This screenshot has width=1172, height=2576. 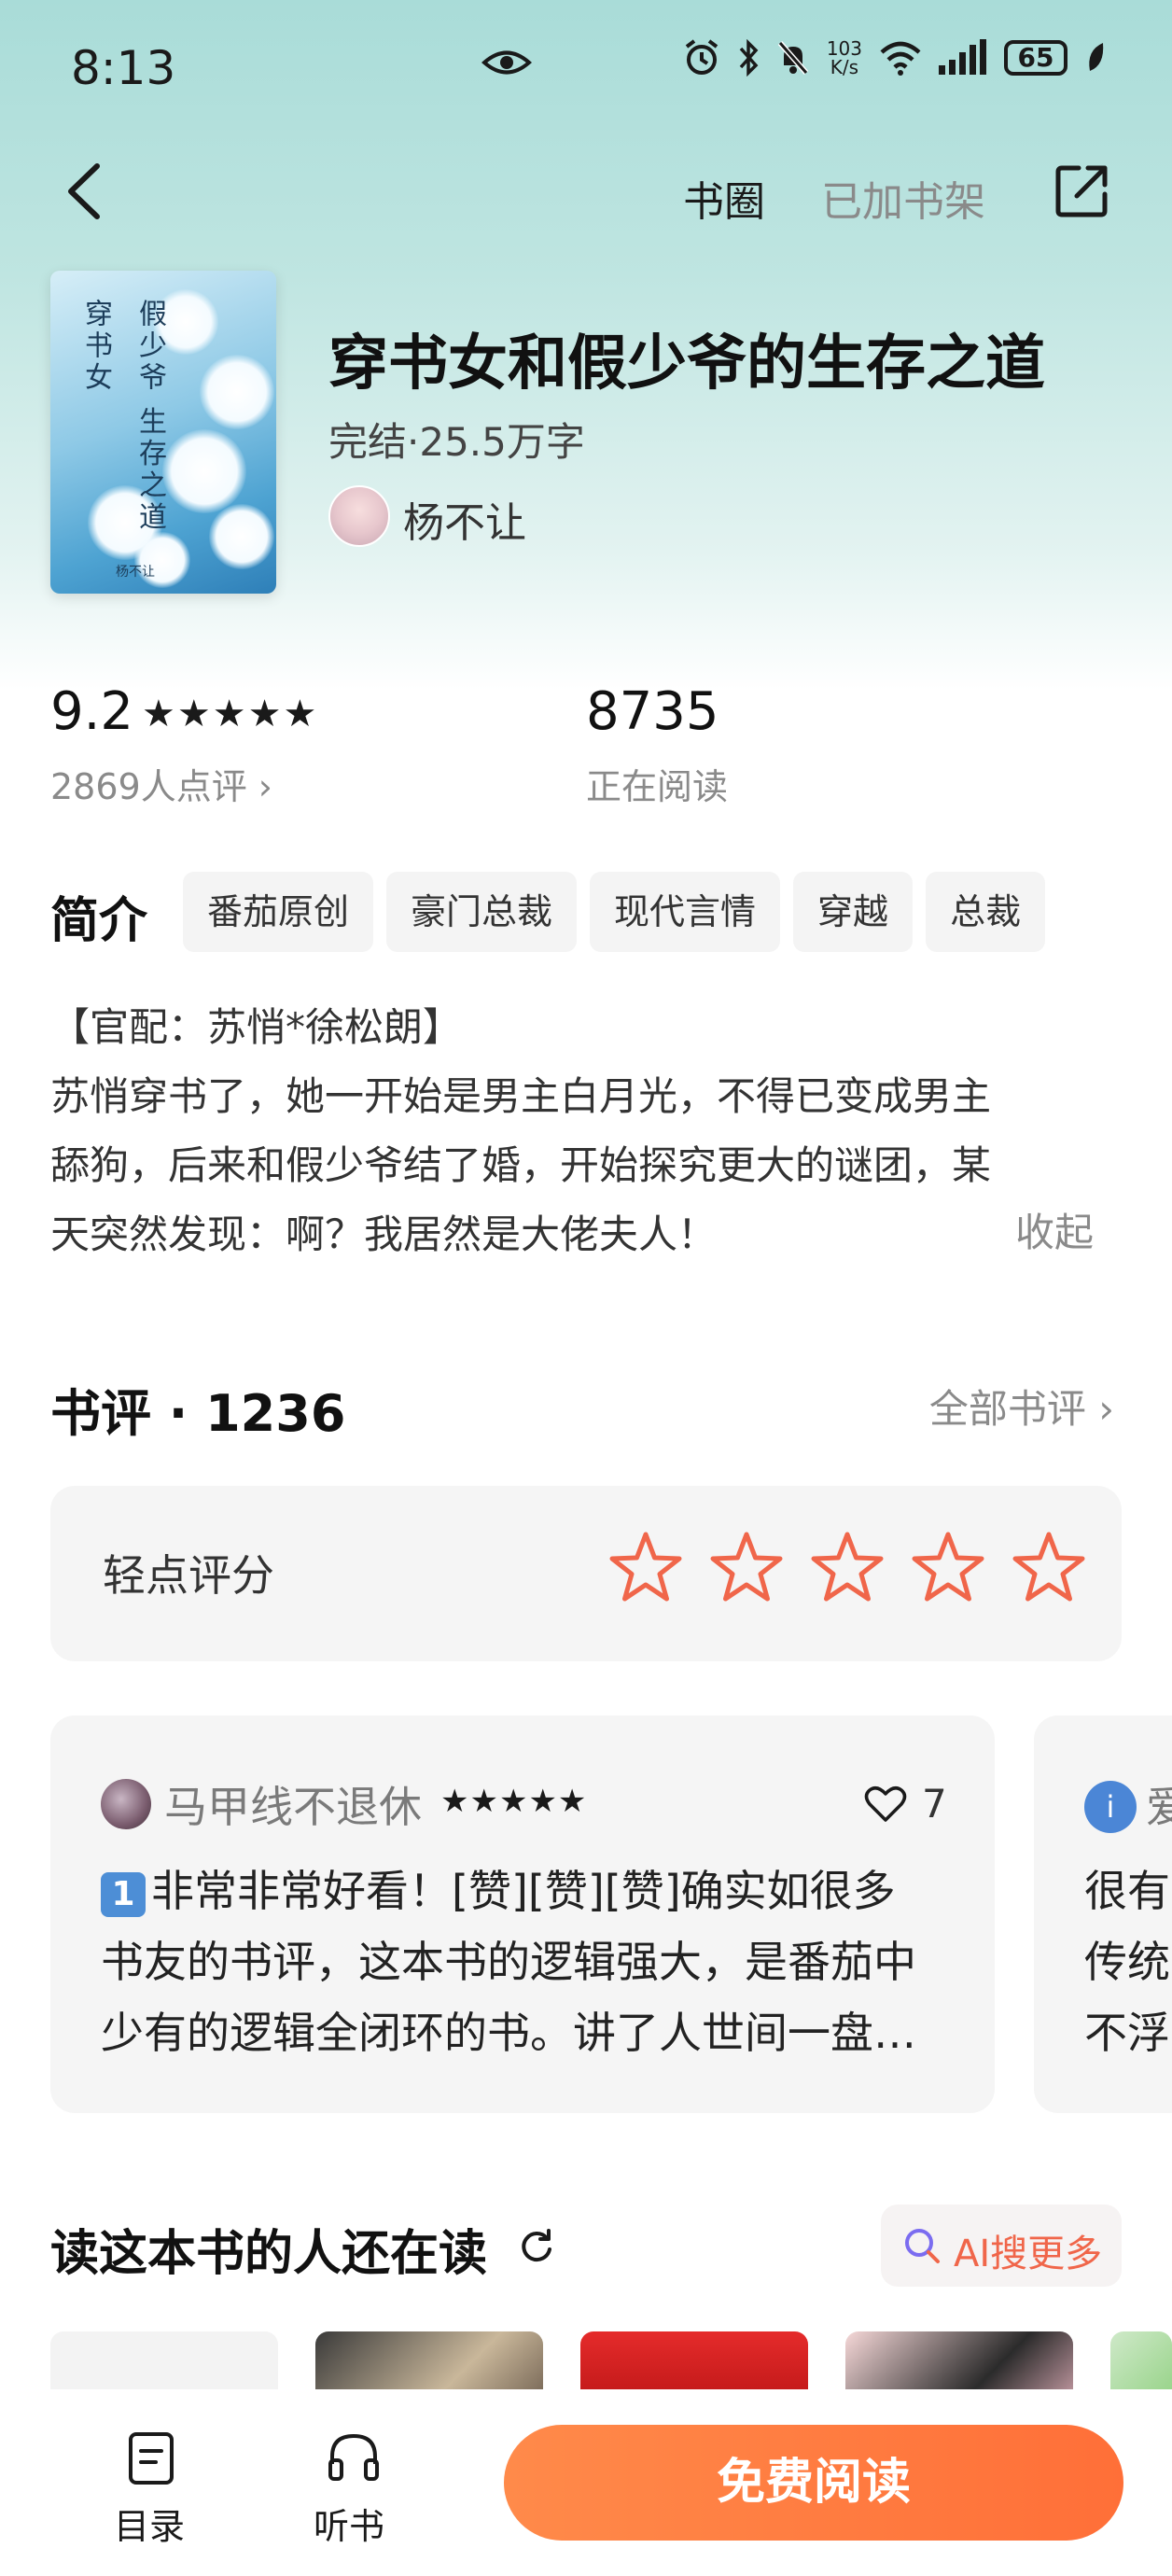 What do you see at coordinates (511, 1890) in the screenshot?
I see `review-line: 1 非常非常好看！[赞][赞][赞]确实如很多` at bounding box center [511, 1890].